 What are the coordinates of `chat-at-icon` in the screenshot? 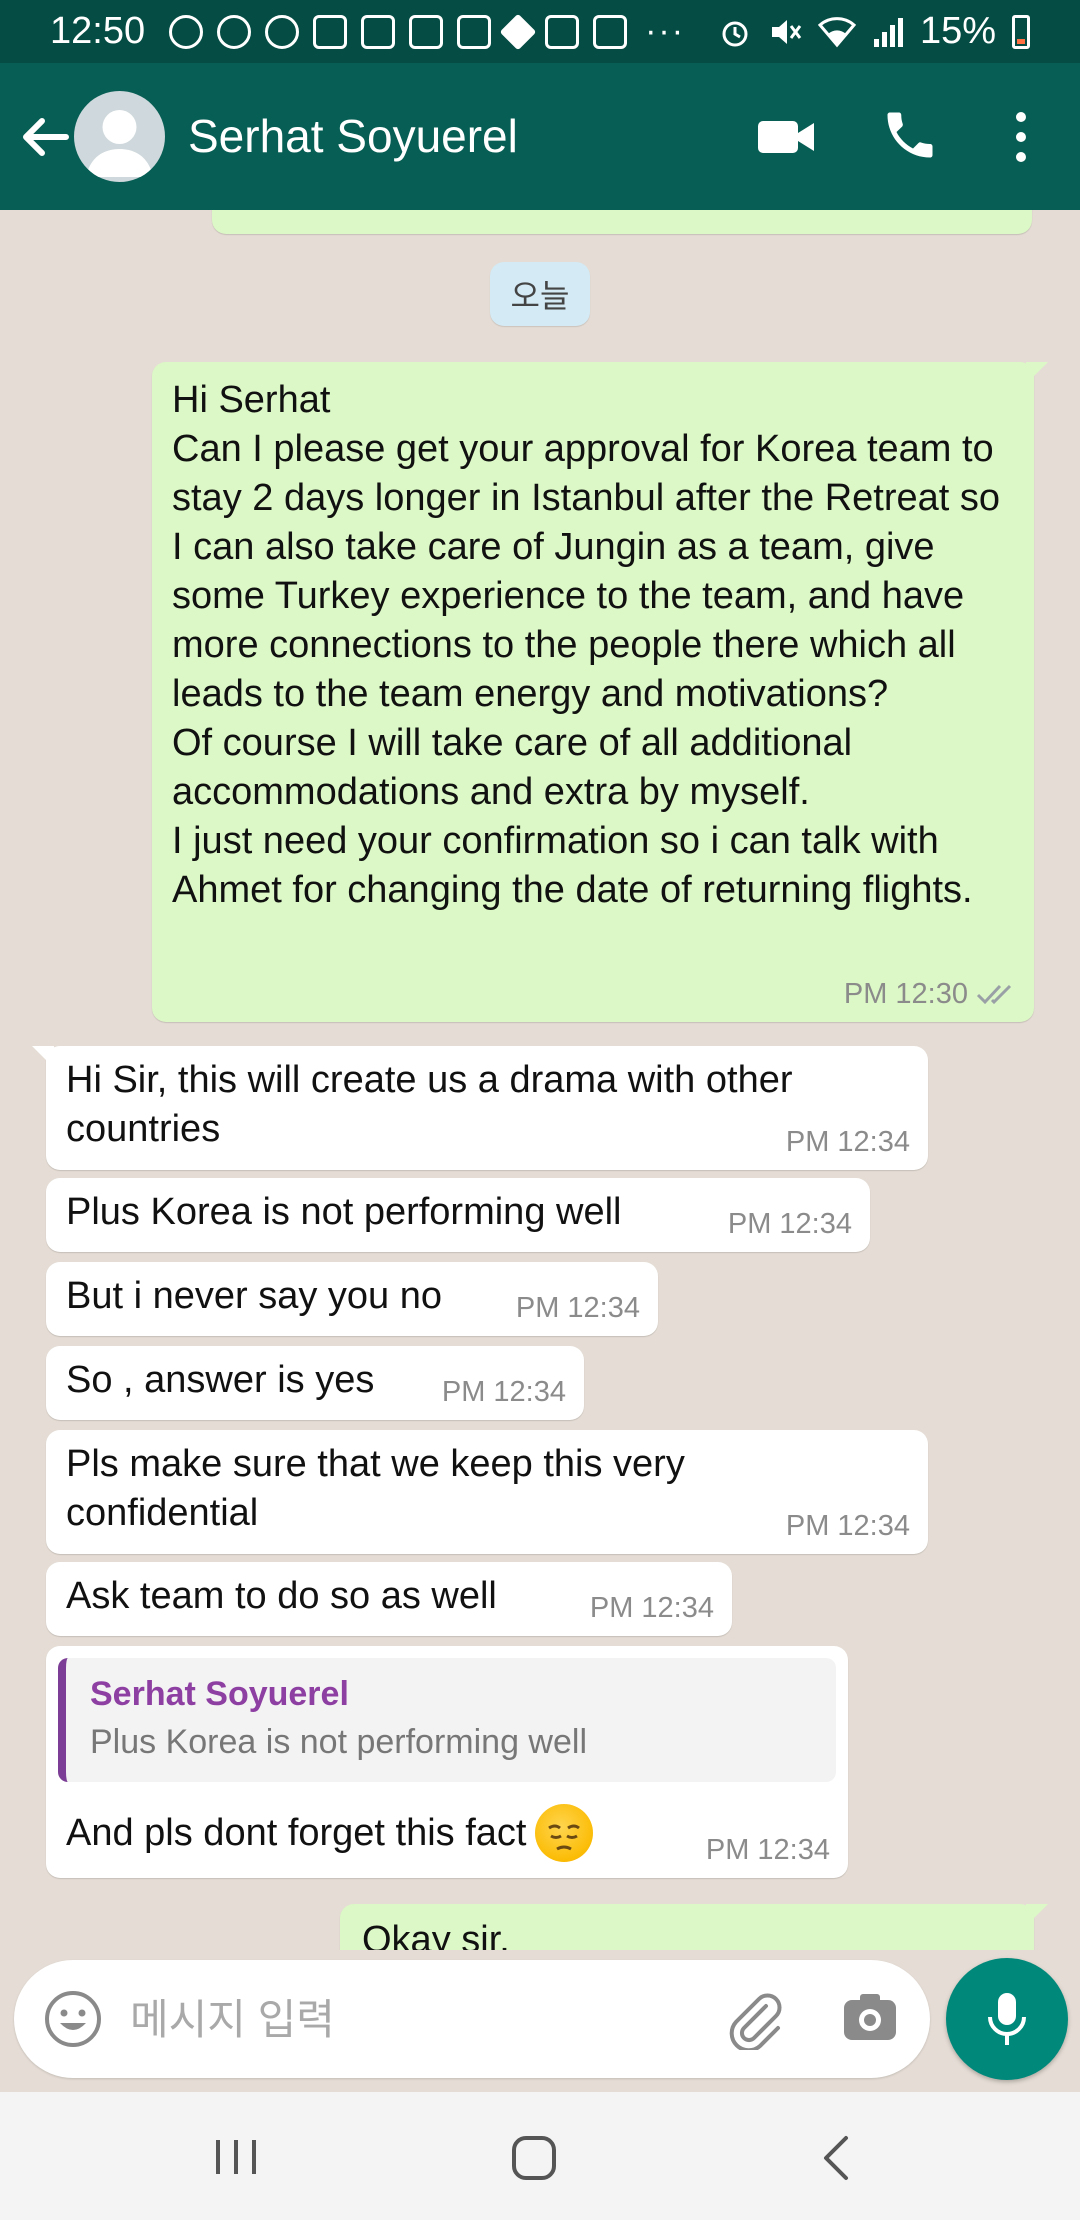 It's located at (282, 31).